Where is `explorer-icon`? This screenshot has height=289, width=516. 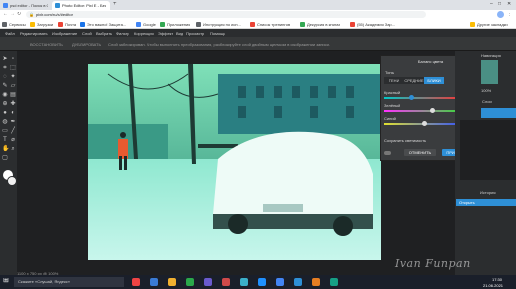
explorer-icon is located at coordinates (172, 282).